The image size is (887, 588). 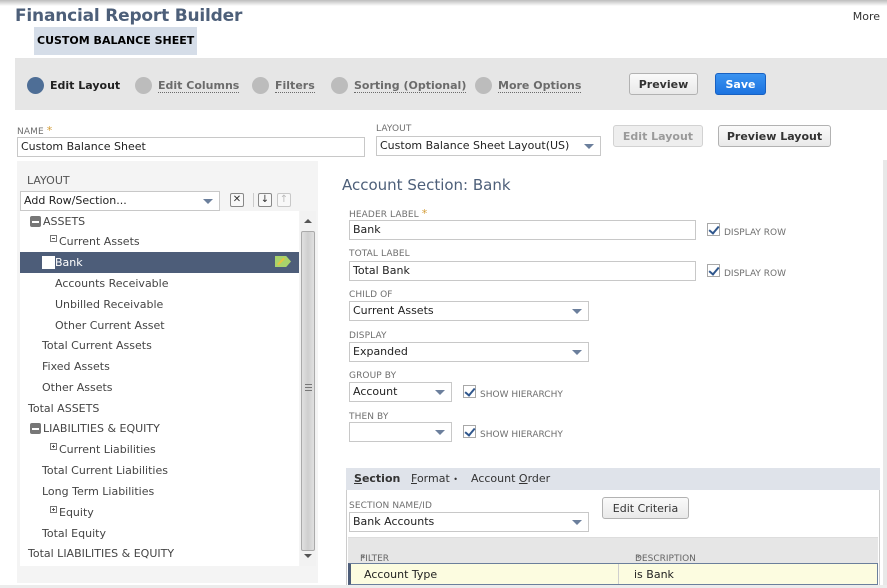 What do you see at coordinates (394, 129) in the screenshot?
I see `layout-label: LAYOUT` at bounding box center [394, 129].